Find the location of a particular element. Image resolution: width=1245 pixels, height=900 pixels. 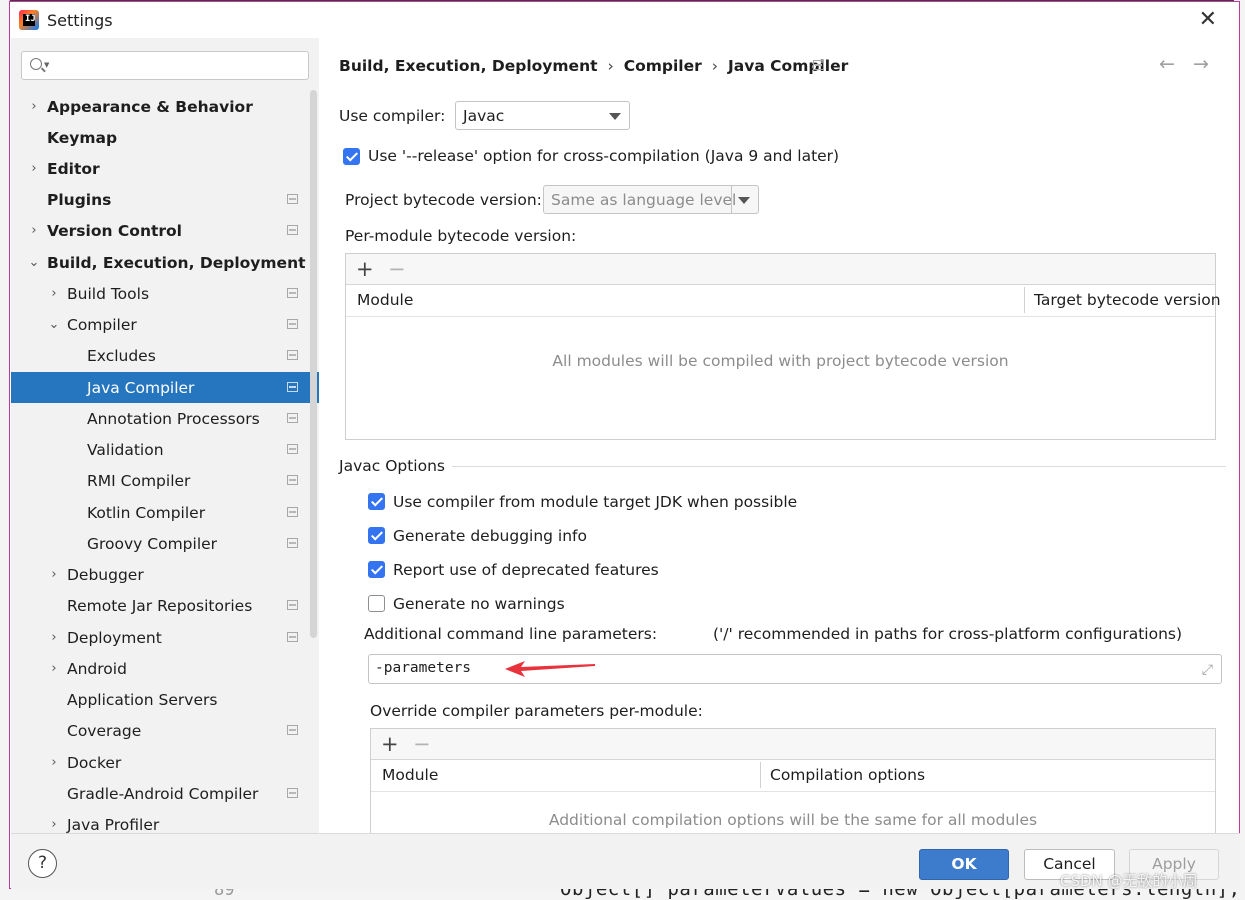

compiler-select: Javac is located at coordinates (542, 115).